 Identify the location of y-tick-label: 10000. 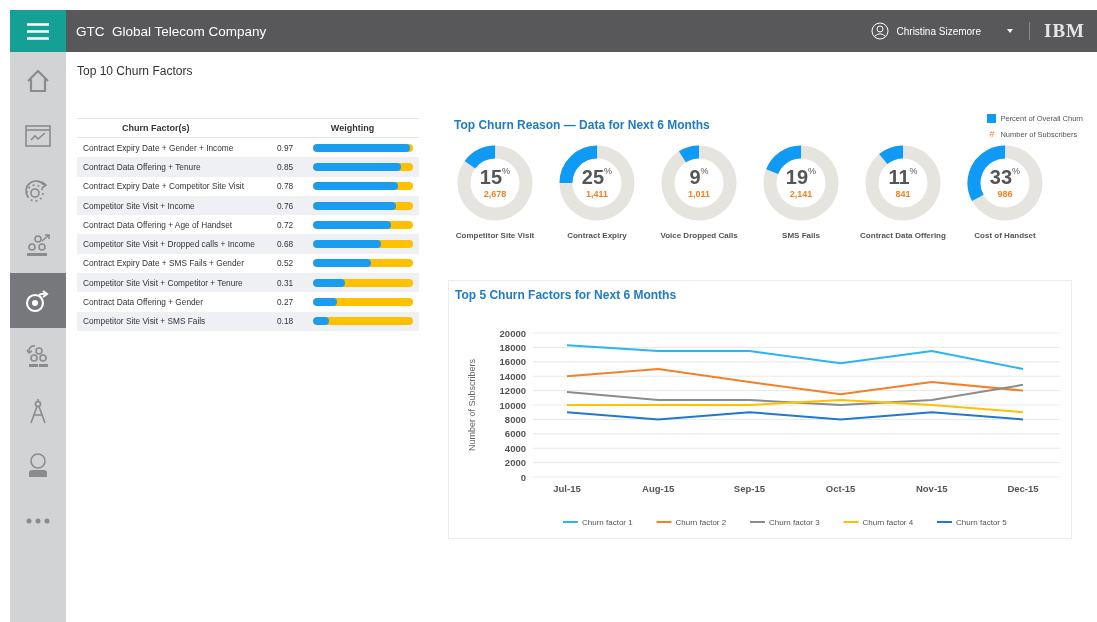
(512, 405).